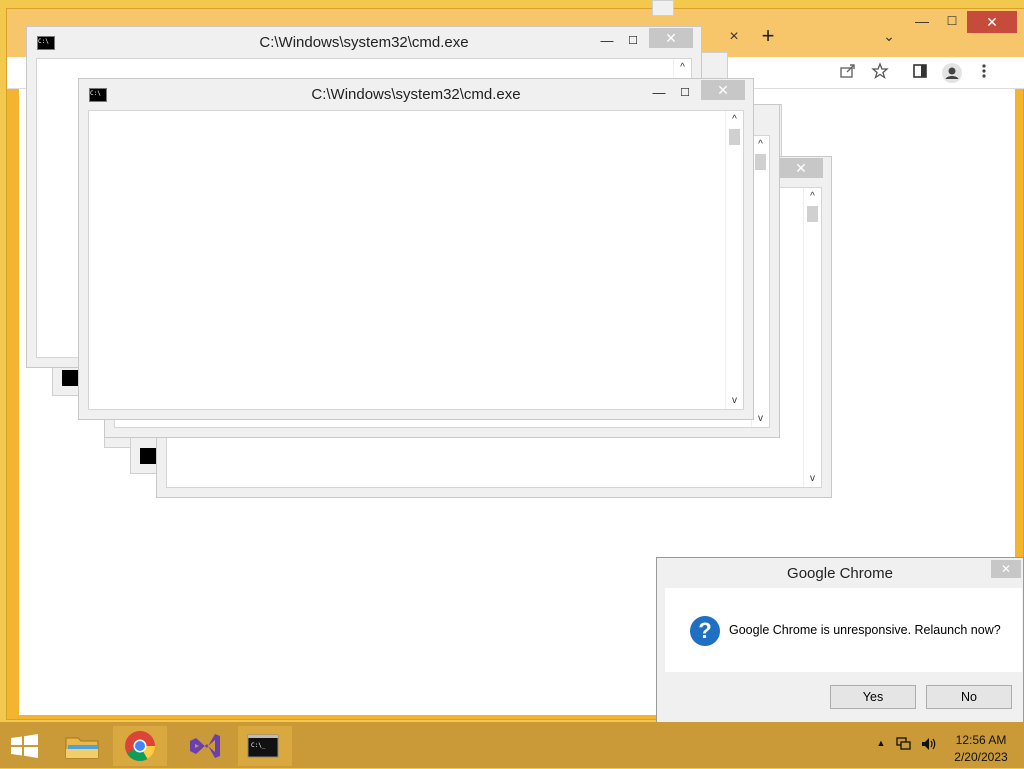 The height and width of the screenshot is (769, 1024). Describe the element at coordinates (920, 73) in the screenshot. I see `sidepanel-icon` at that location.